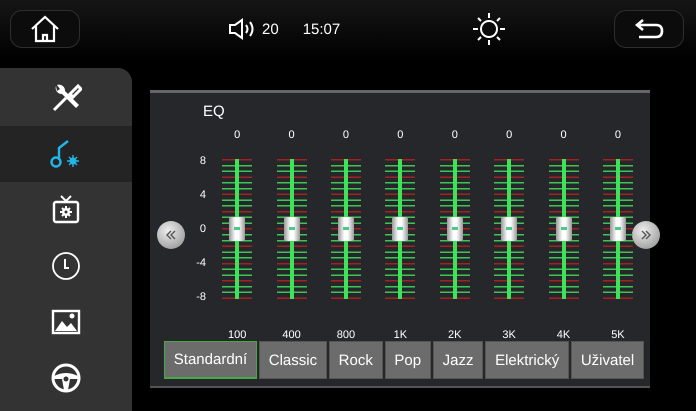 The height and width of the screenshot is (411, 696). Describe the element at coordinates (346, 336) in the screenshot. I see `frequency-label: 800` at that location.